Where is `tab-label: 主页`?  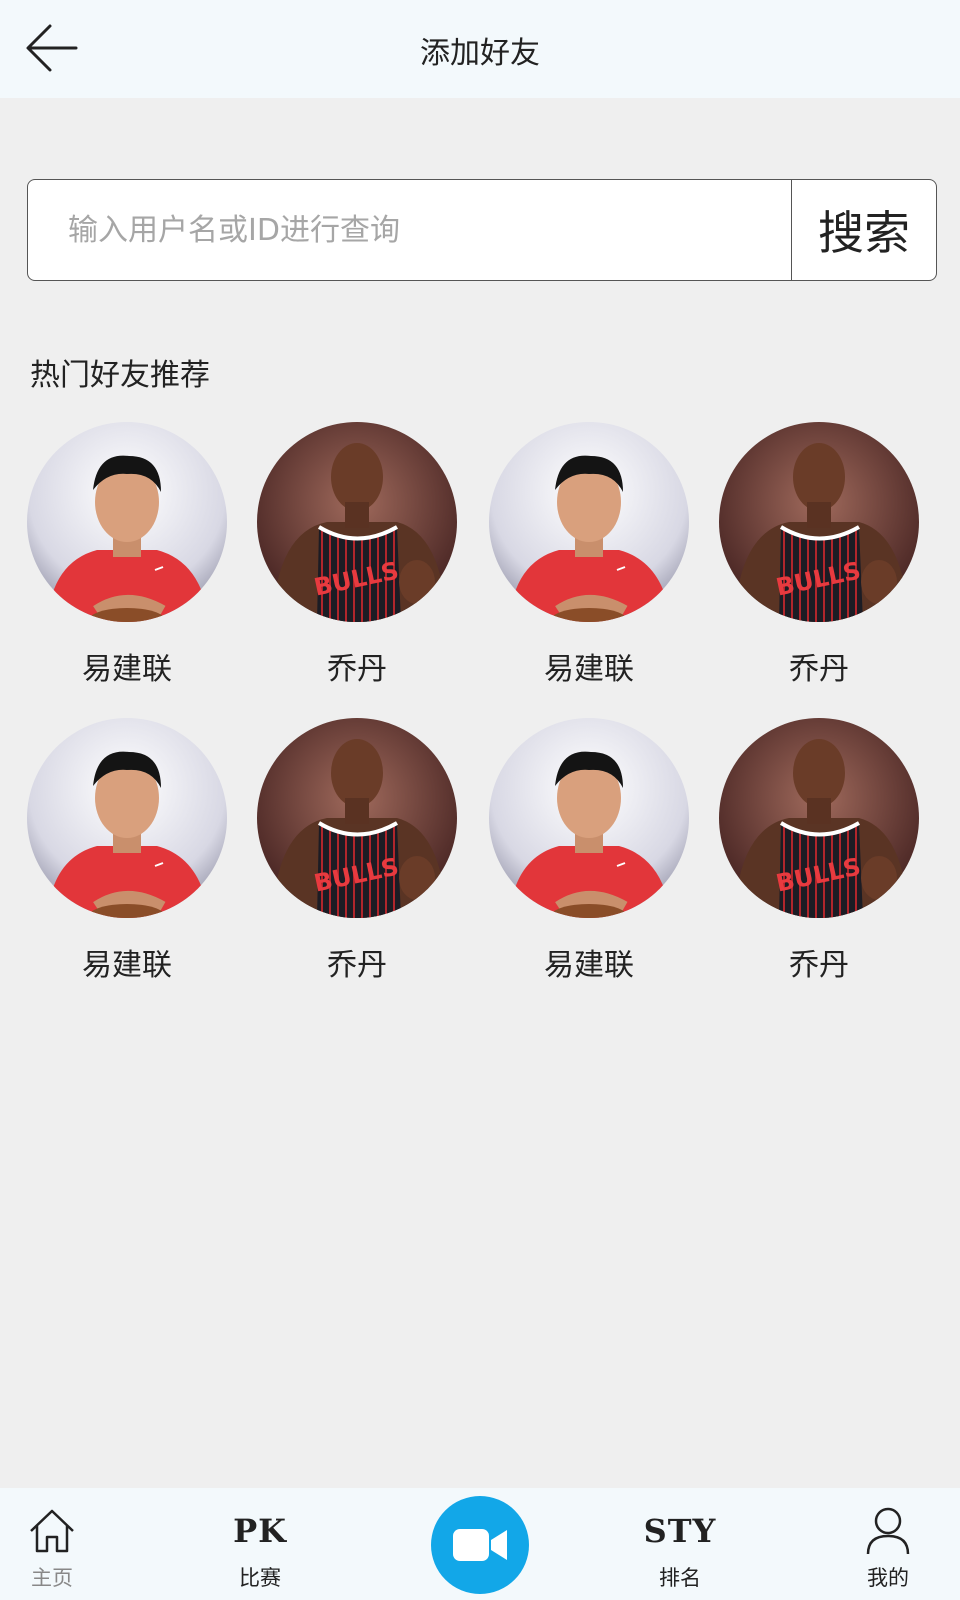
tab-label: 主页 is located at coordinates (52, 1578).